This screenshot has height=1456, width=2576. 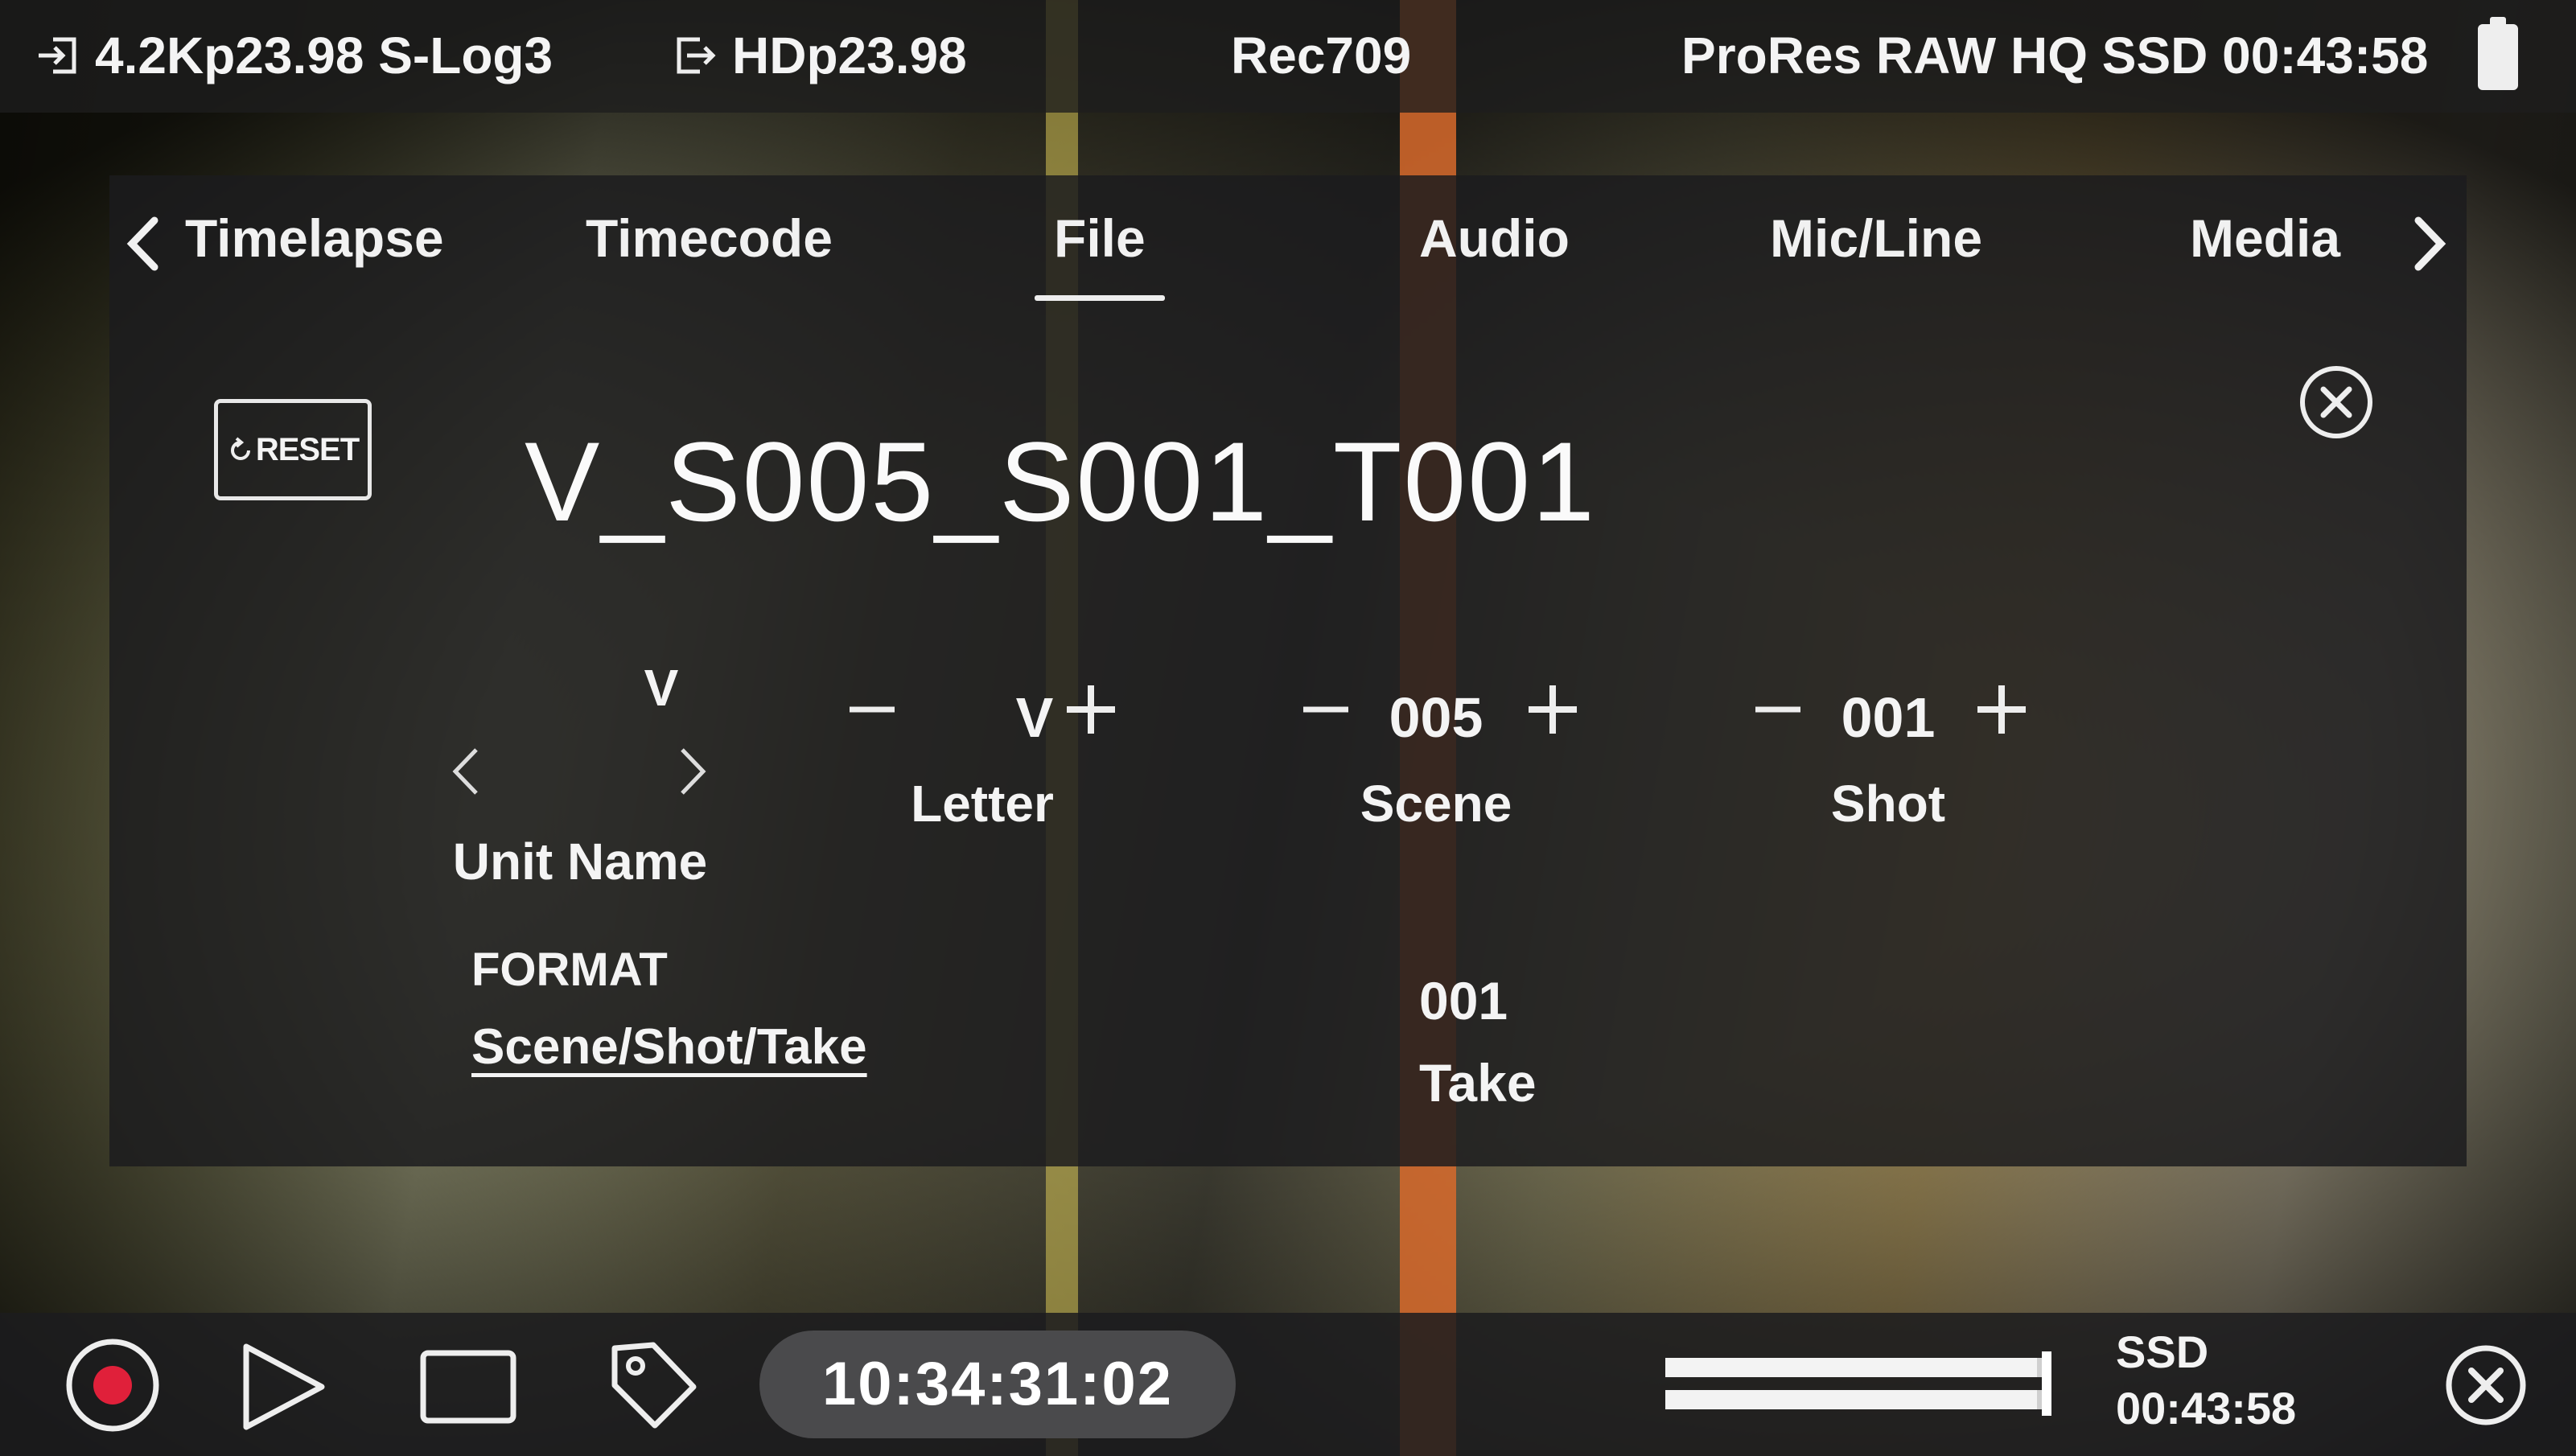 What do you see at coordinates (849, 56) in the screenshot?
I see `output-format-text: HDp23.98` at bounding box center [849, 56].